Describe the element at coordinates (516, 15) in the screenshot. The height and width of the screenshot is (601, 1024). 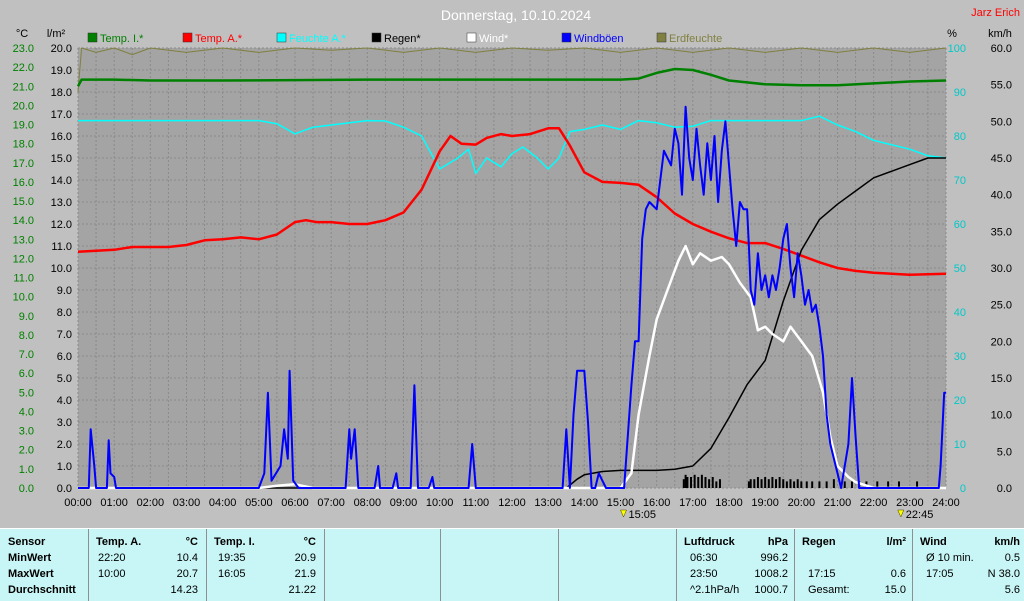
I see `chart-title: Donnerstag, 10.10.2024` at that location.